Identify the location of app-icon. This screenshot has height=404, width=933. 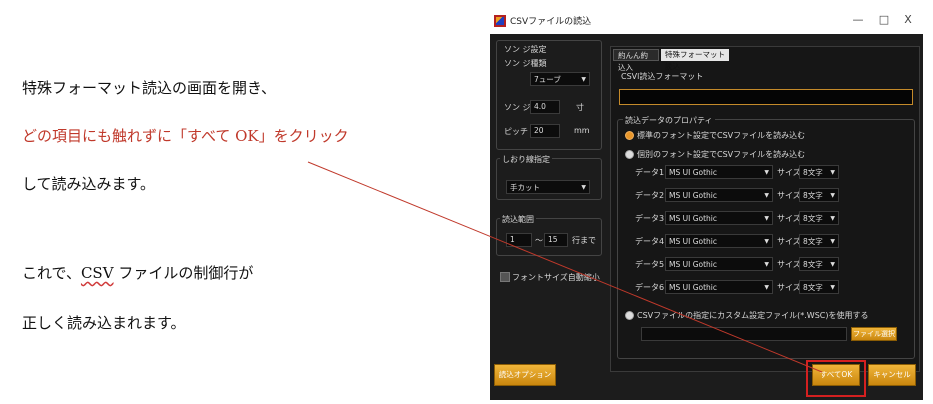
(500, 21).